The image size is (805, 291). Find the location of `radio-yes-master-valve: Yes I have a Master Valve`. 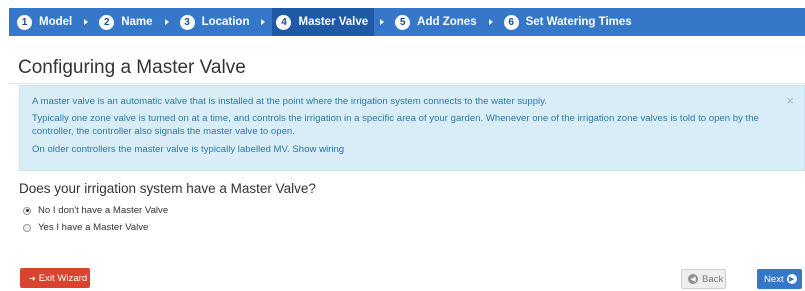

radio-yes-master-valve: Yes I have a Master Valve is located at coordinates (85, 227).